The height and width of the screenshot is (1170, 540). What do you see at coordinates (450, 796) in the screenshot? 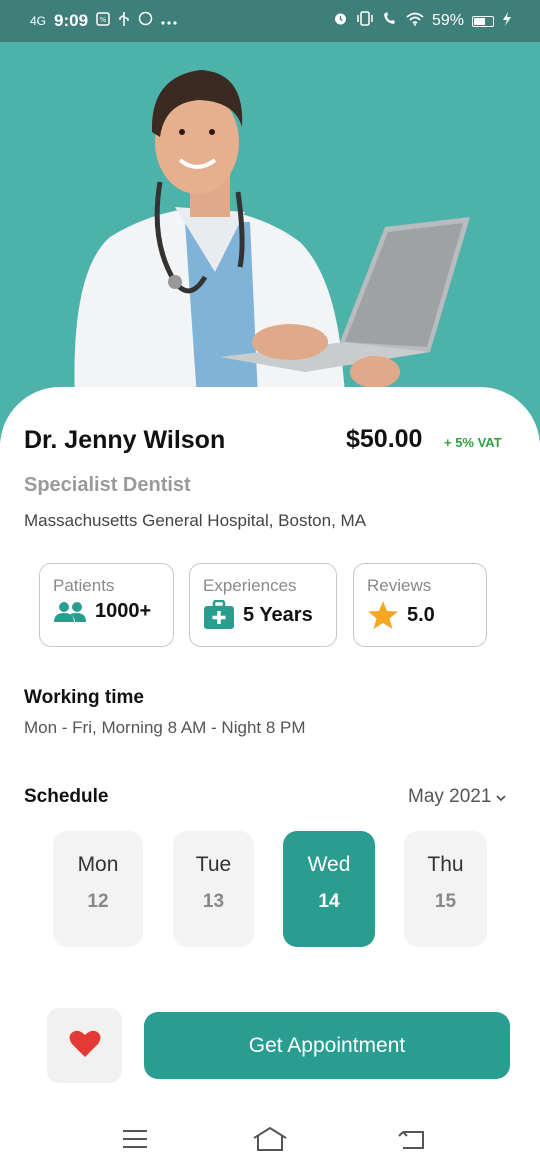
I see `month-label: May 2021` at bounding box center [450, 796].